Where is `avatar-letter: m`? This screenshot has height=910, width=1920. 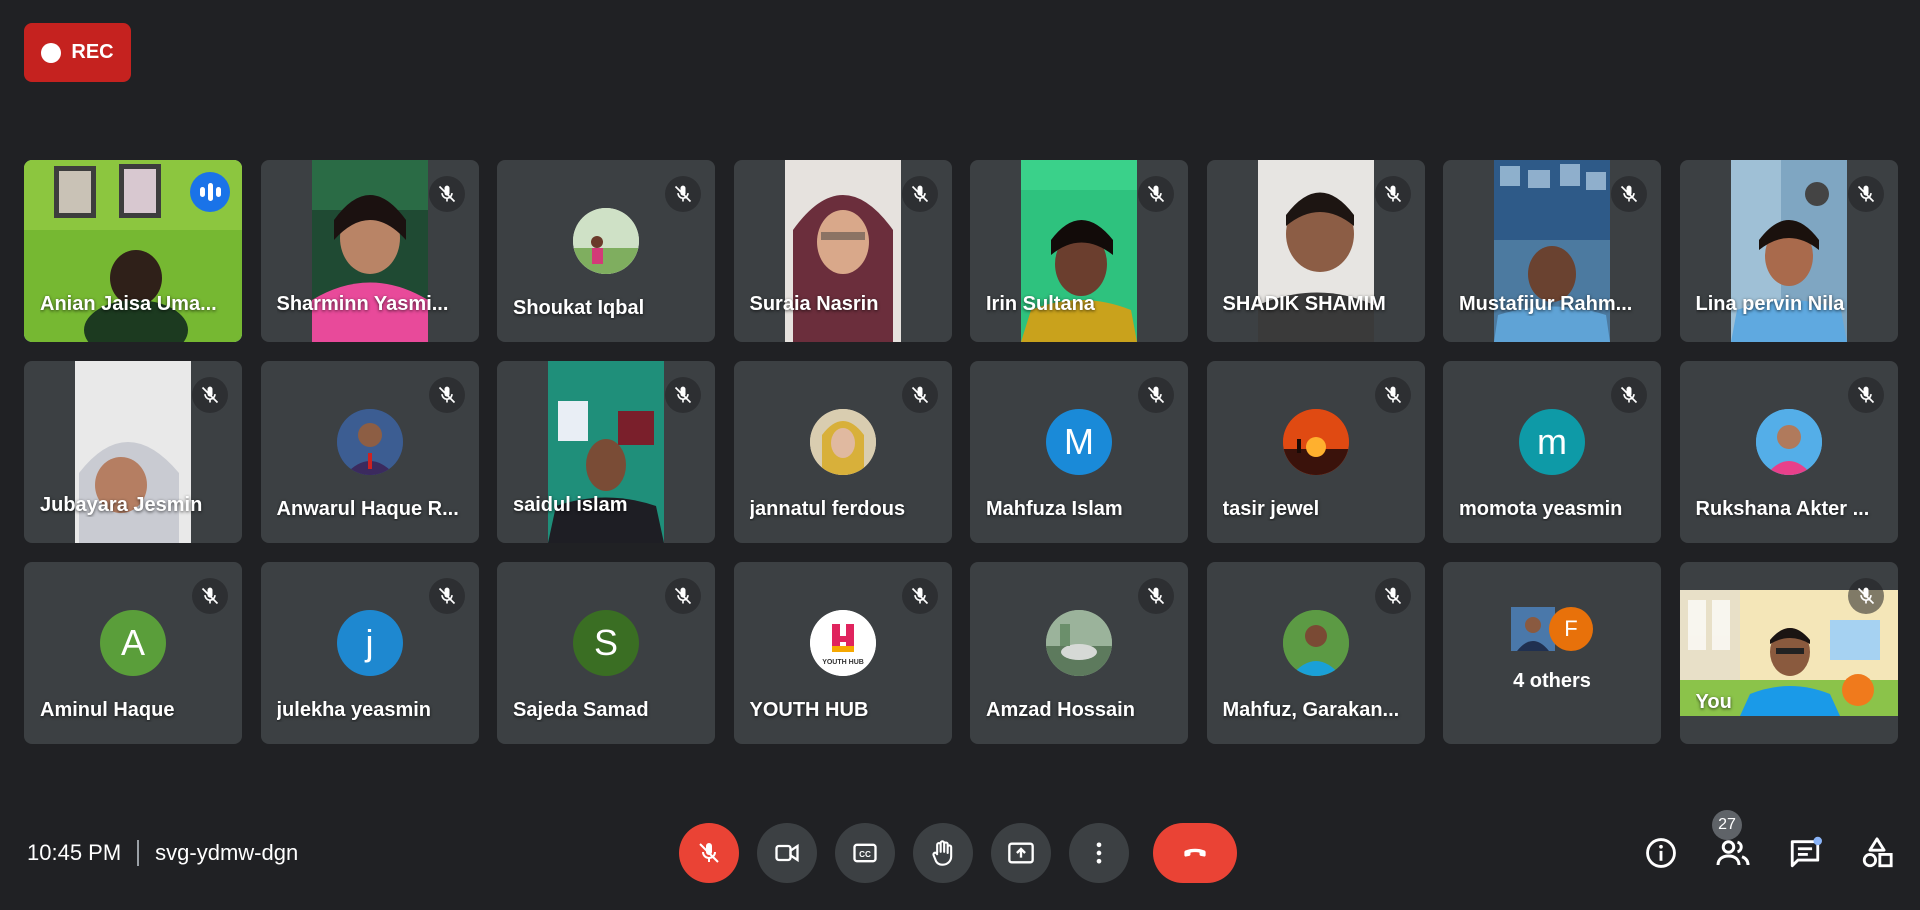 avatar-letter: m is located at coordinates (1552, 441).